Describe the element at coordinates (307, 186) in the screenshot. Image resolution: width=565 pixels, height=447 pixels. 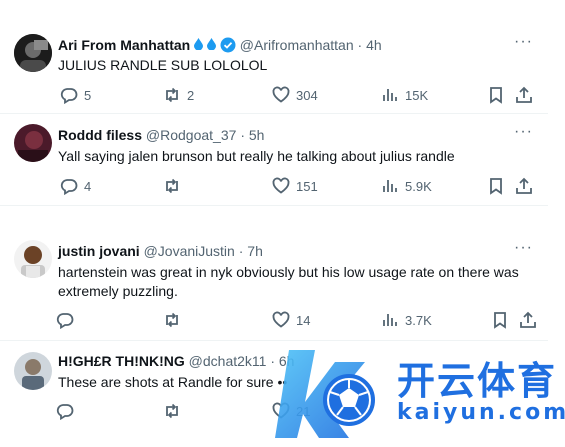
I see `like-count: 151` at that location.